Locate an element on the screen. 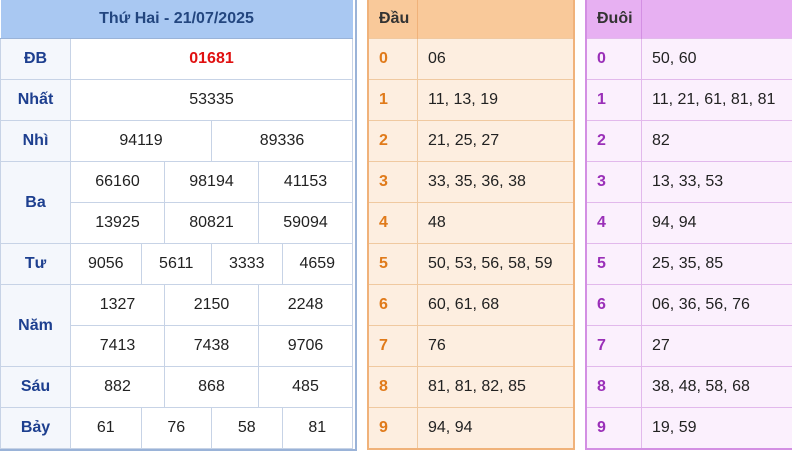 The image size is (792, 464). dau-row: 6 60, 61, 68 is located at coordinates (471, 305).